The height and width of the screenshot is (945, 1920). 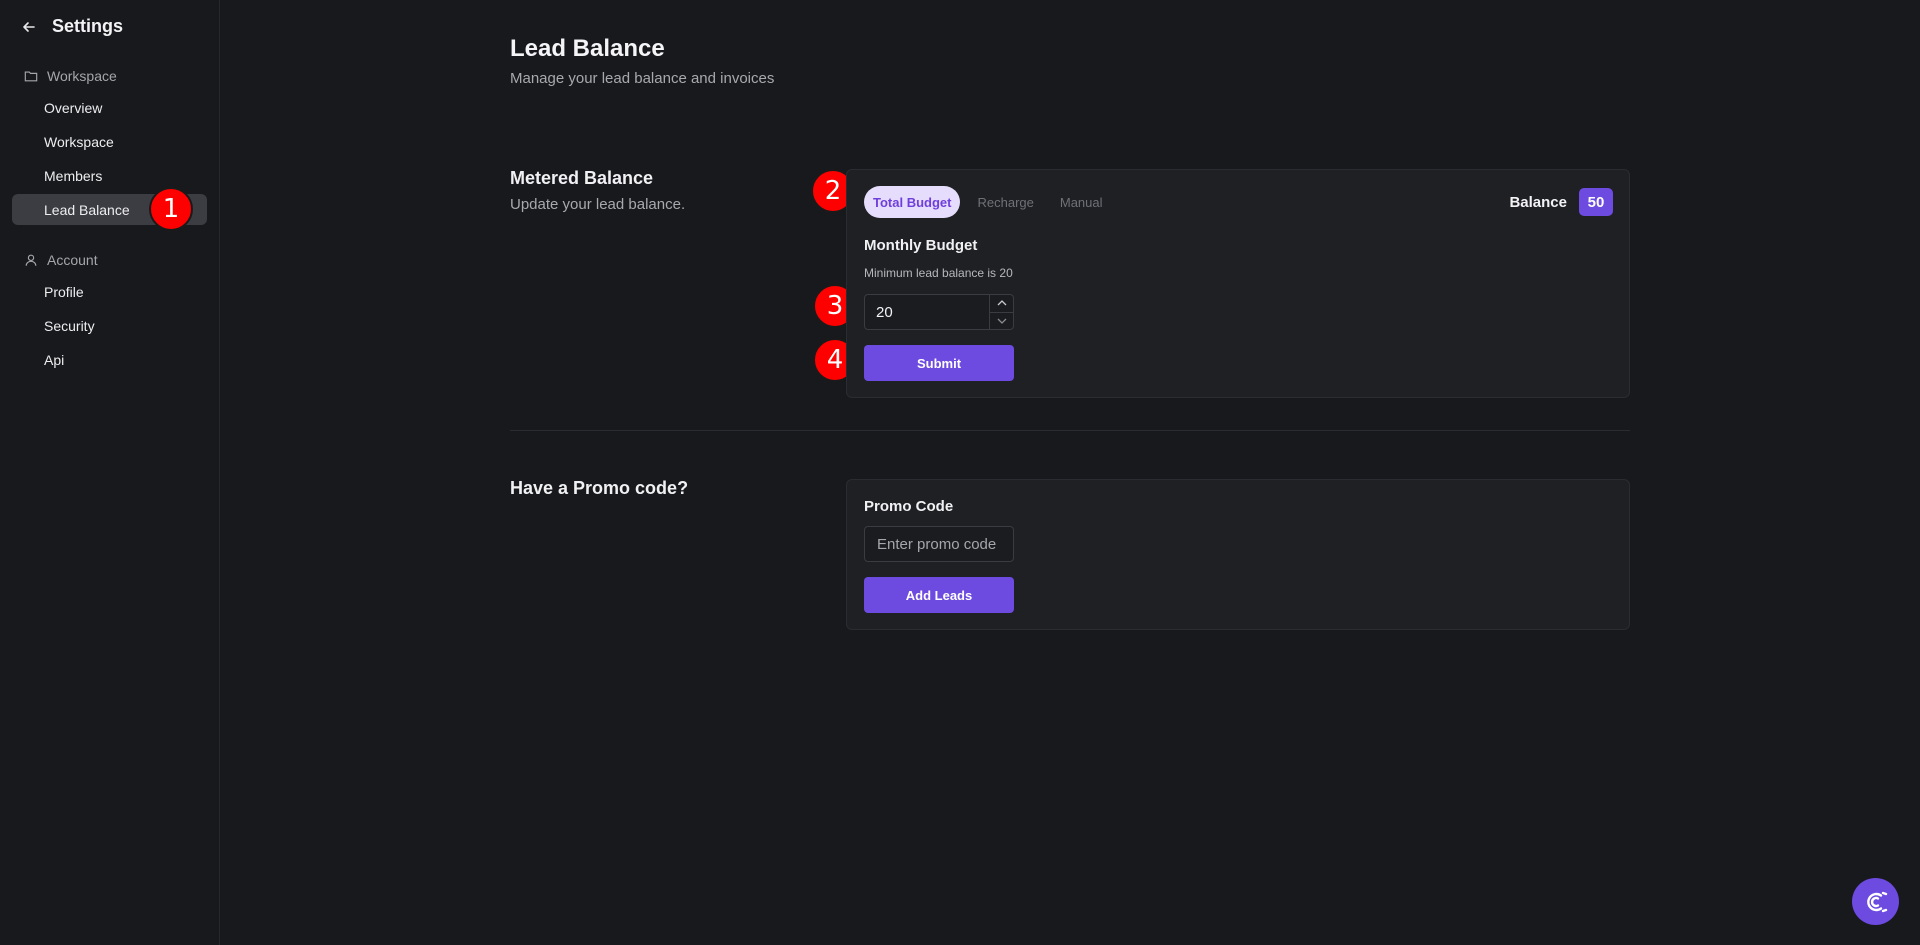 What do you see at coordinates (109, 359) in the screenshot?
I see `sidebar-item-api: Api` at bounding box center [109, 359].